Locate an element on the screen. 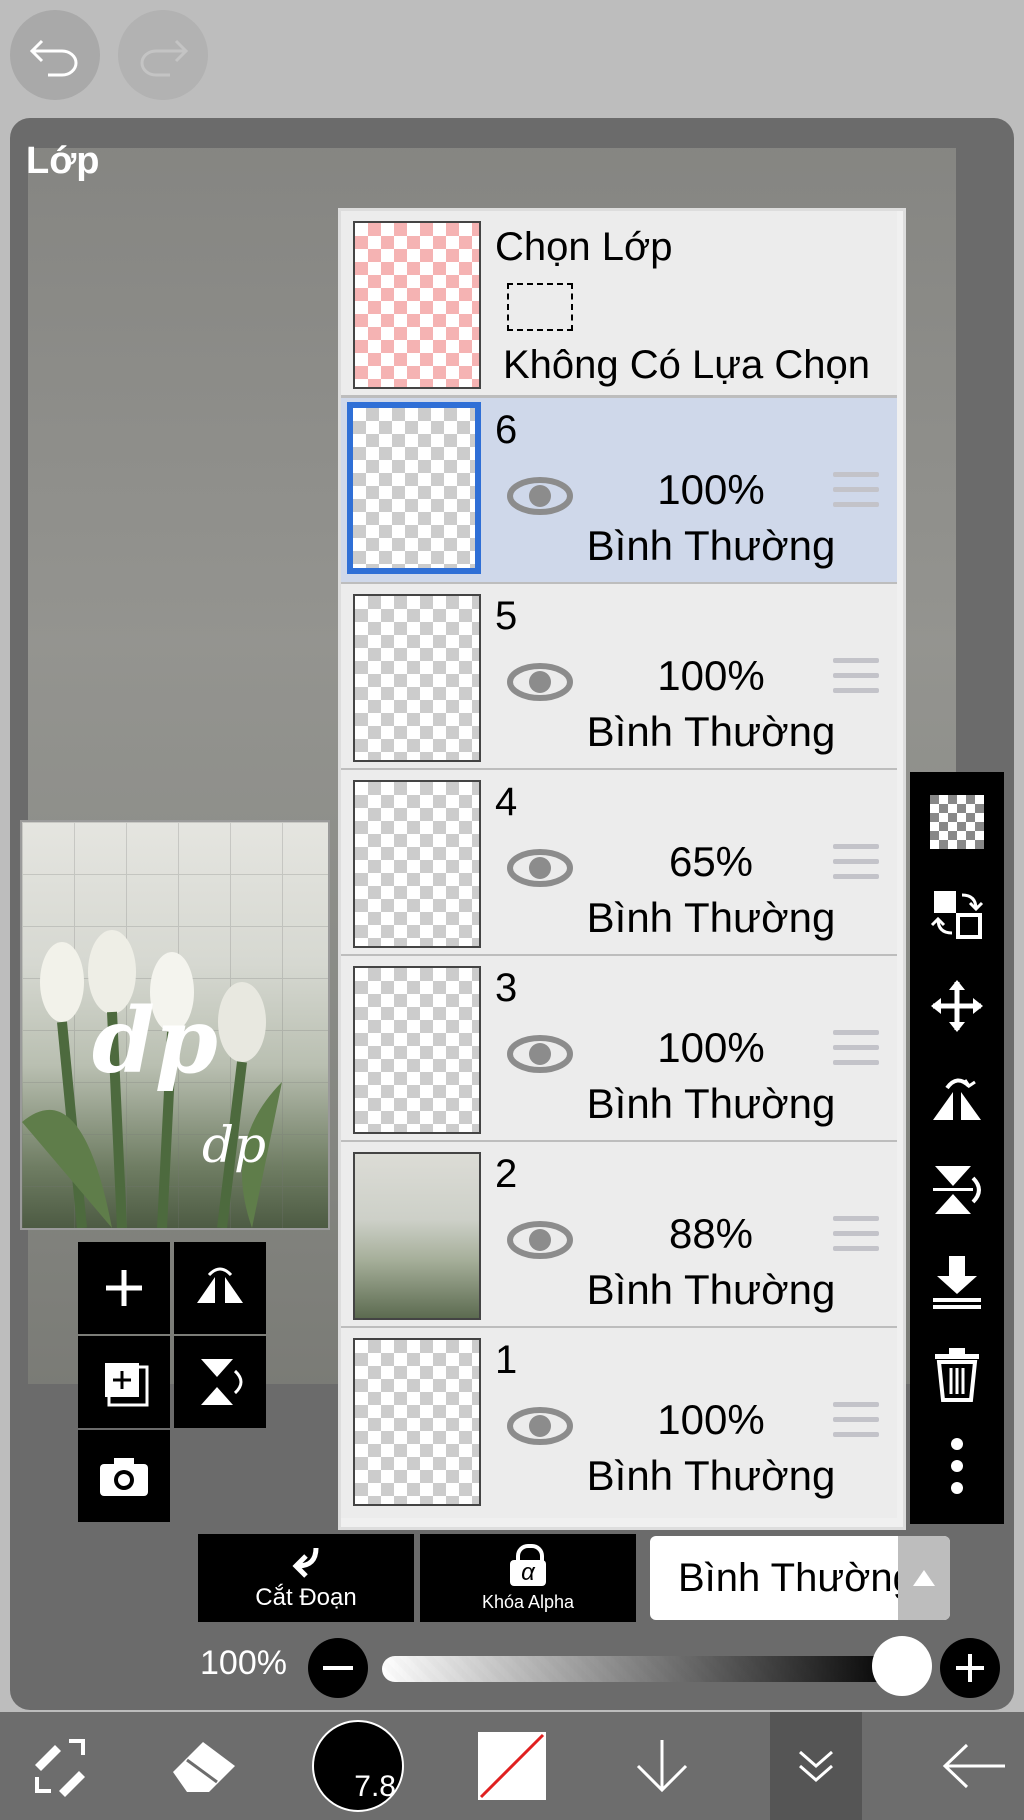 This screenshot has width=1024, height=1820. flip-layer-vertical-button is located at coordinates (220, 1382).